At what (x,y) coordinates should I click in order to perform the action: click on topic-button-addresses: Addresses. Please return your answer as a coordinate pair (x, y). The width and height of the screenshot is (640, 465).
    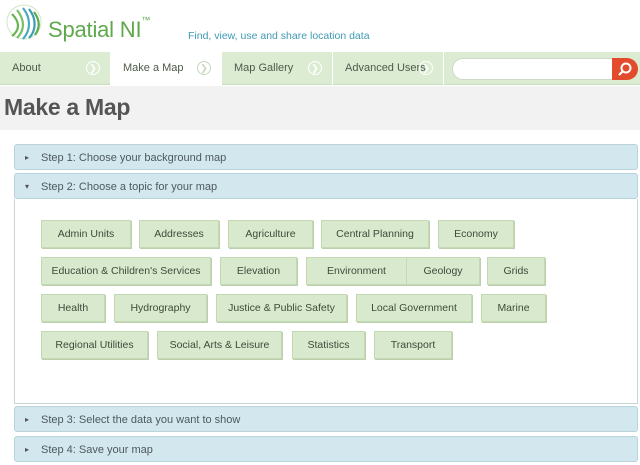
    Looking at the image, I should click on (179, 234).